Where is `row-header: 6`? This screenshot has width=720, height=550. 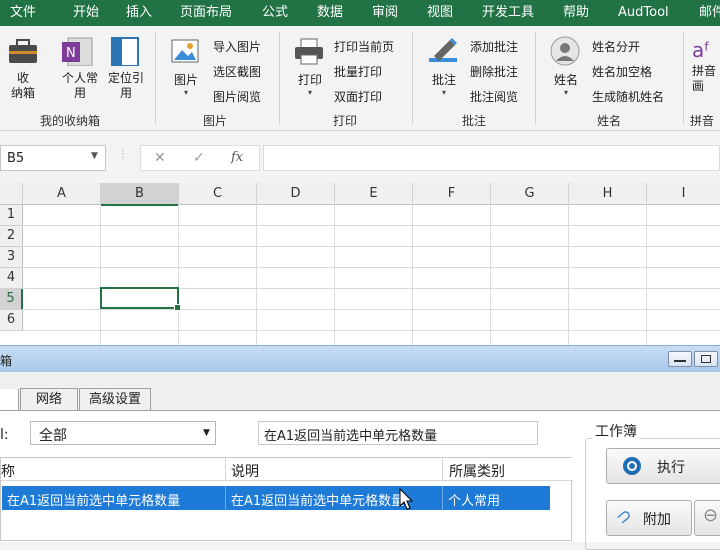 row-header: 6 is located at coordinates (11, 320).